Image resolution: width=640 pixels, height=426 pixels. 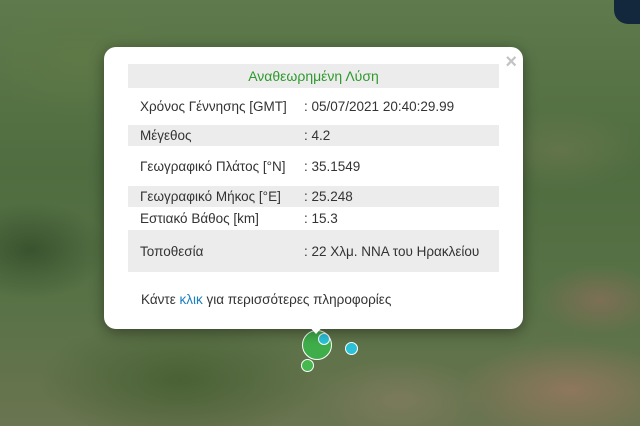 What do you see at coordinates (213, 106) in the screenshot?
I see `origin-time-label: Χρόνος Γέννησης [GMT]` at bounding box center [213, 106].